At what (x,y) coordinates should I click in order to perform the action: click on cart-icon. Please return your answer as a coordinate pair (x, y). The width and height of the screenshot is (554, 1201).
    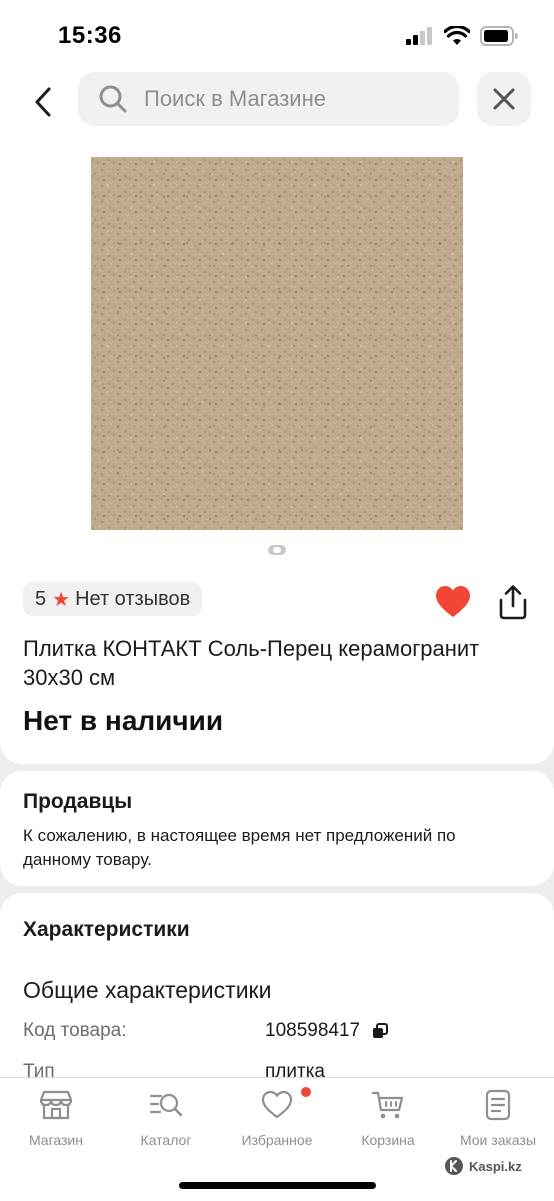
    Looking at the image, I should click on (387, 1105).